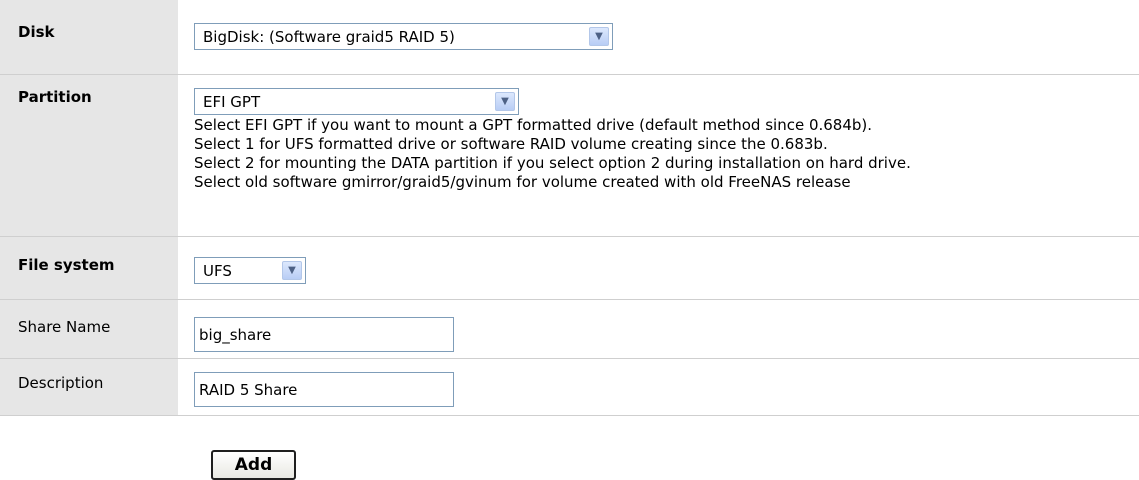  What do you see at coordinates (253, 465) in the screenshot?
I see `add-button: Add` at bounding box center [253, 465].